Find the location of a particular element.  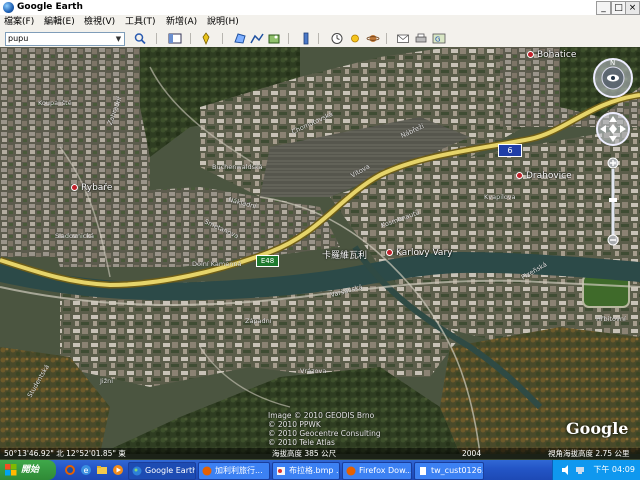

zoom-in-icon is located at coordinates (613, 163).